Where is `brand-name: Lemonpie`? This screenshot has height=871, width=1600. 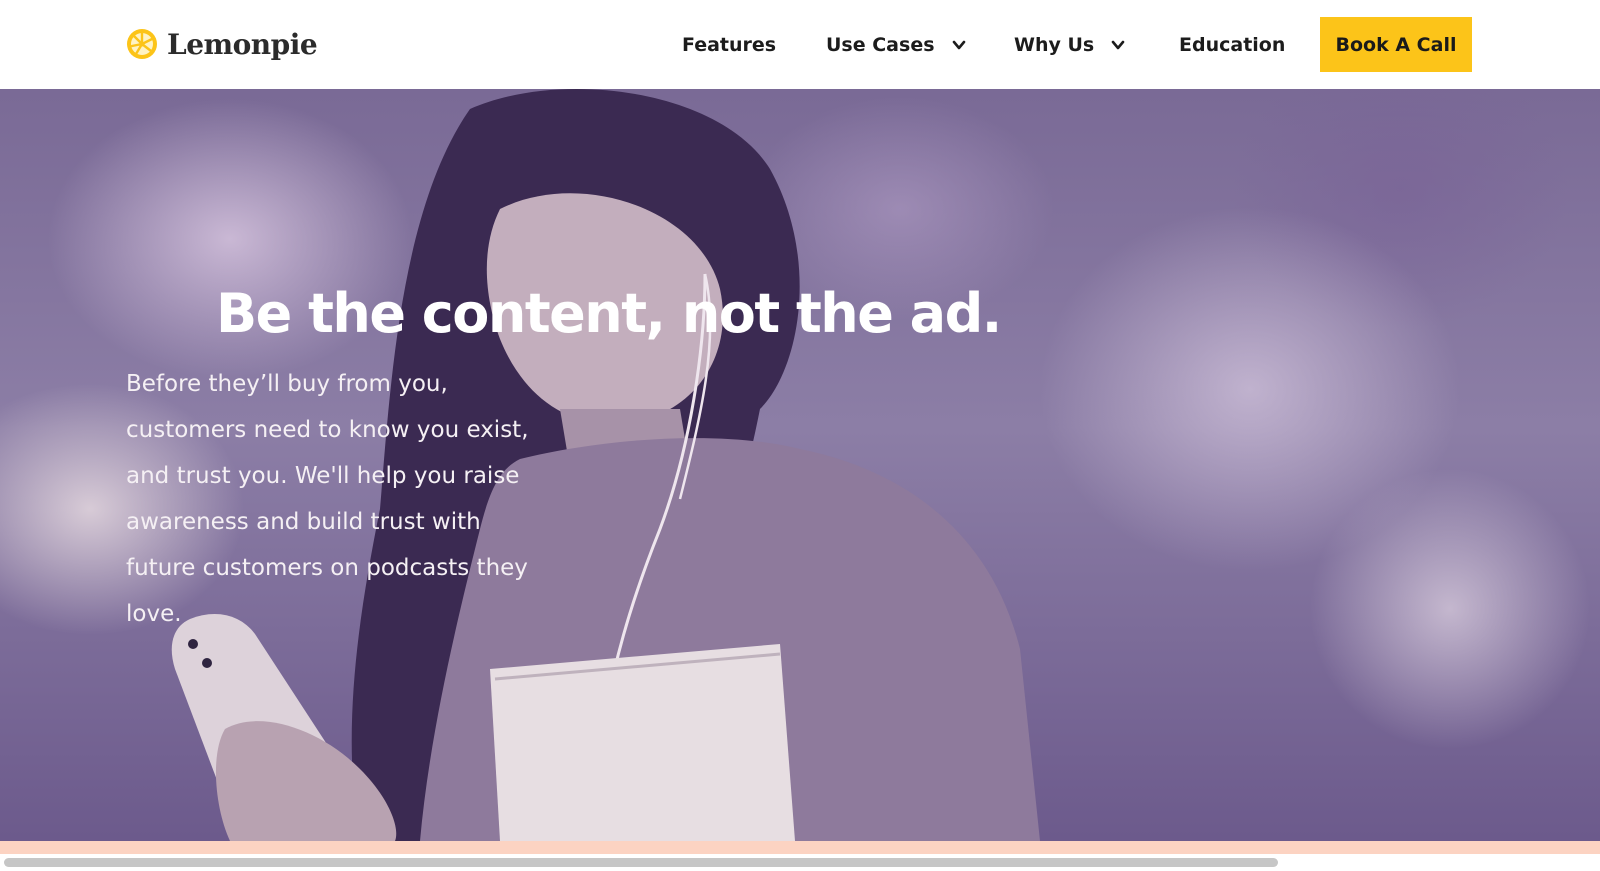
brand-name: Lemonpie is located at coordinates (242, 44).